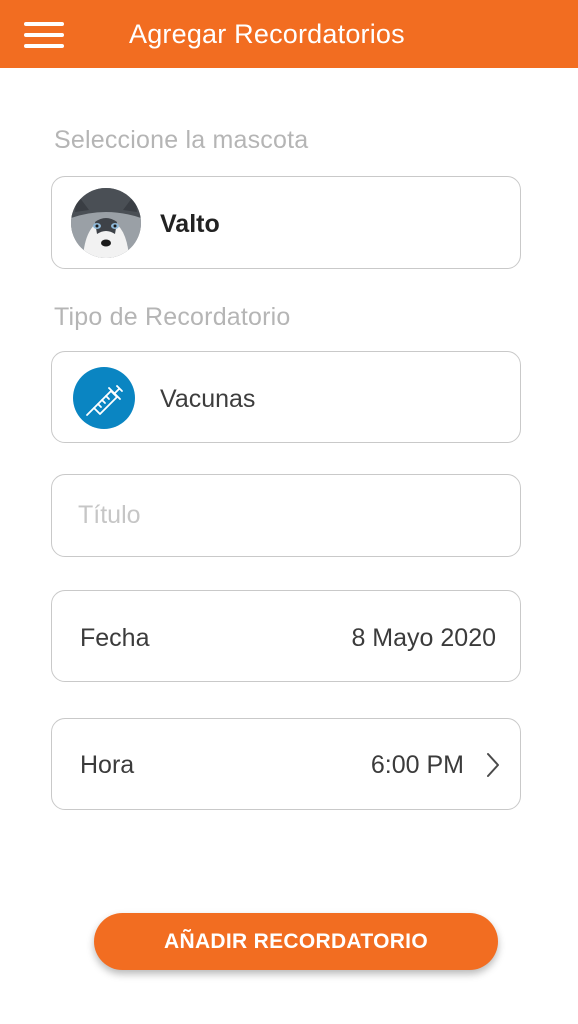  I want to click on add-reminder-button: AÑADIR RECORDATORIO, so click(296, 941).